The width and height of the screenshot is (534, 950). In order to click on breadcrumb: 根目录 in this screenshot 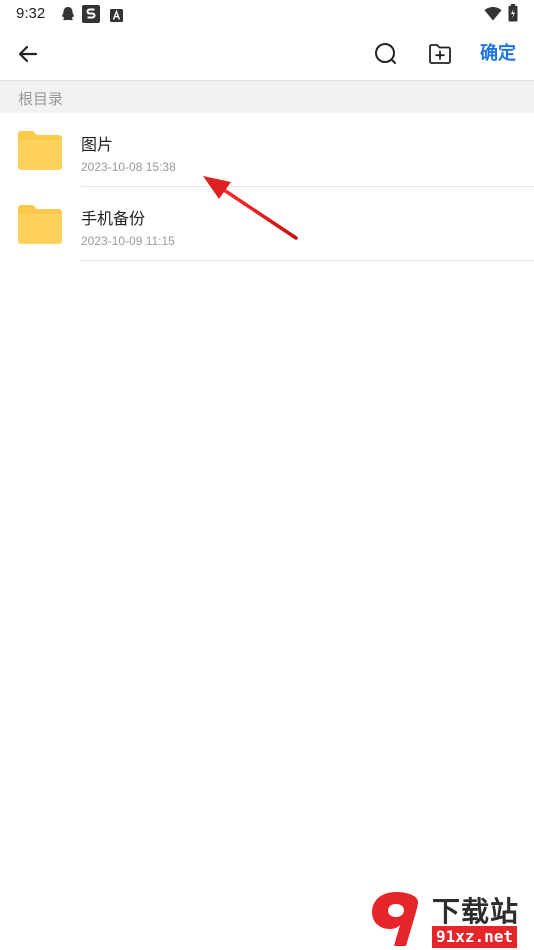, I will do `click(267, 96)`.